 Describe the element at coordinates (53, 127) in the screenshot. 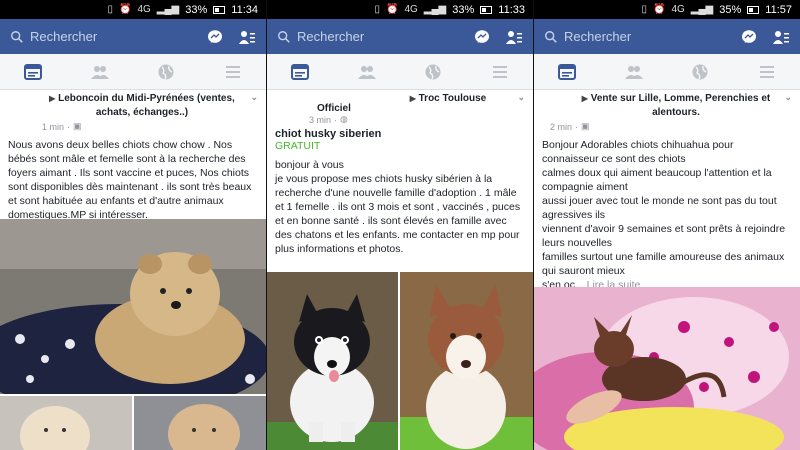

I see `post-time: 1 min` at that location.